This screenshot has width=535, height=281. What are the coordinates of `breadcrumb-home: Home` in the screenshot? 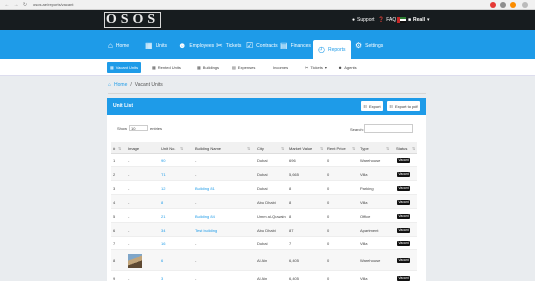 It's located at (120, 85).